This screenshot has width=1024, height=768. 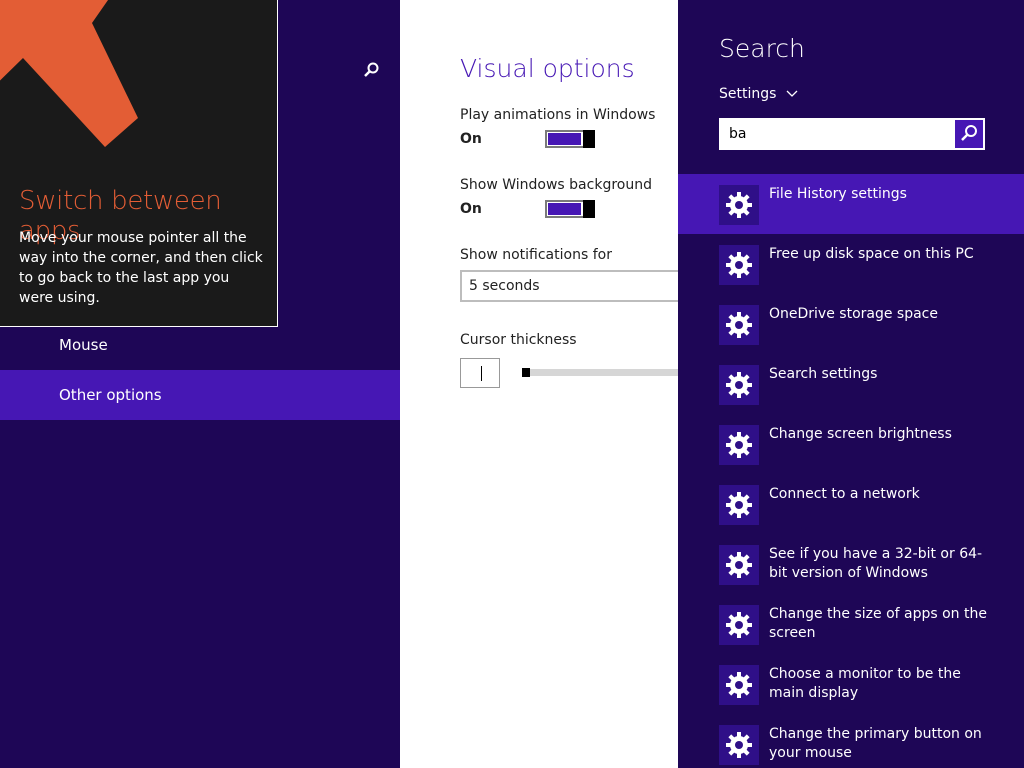 I want to click on search-result-label: Change the size of apps on the screen, so click(x=878, y=623).